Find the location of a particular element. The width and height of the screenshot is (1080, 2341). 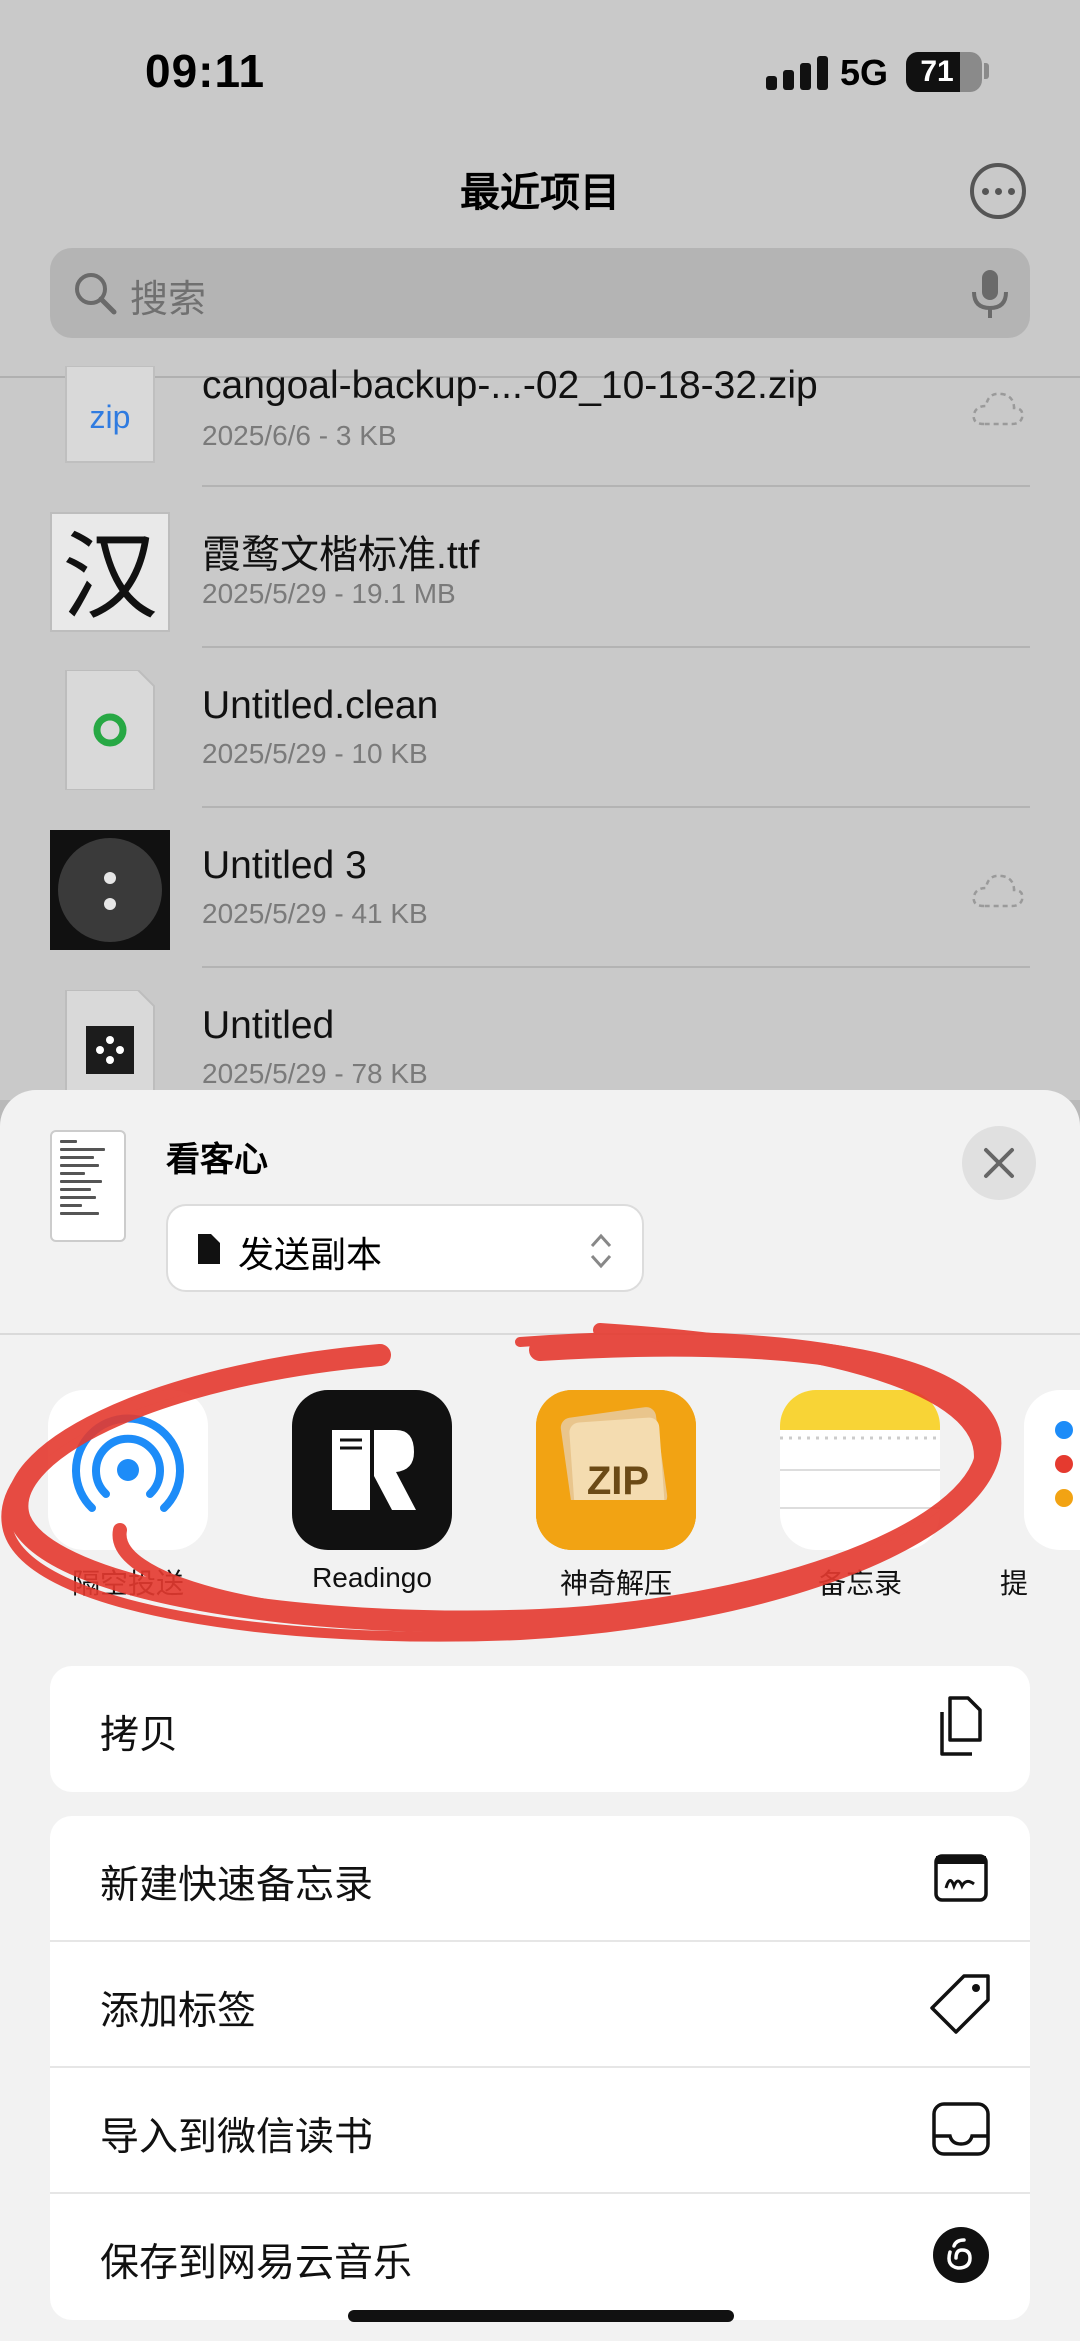

microphone-icon is located at coordinates (990, 294).